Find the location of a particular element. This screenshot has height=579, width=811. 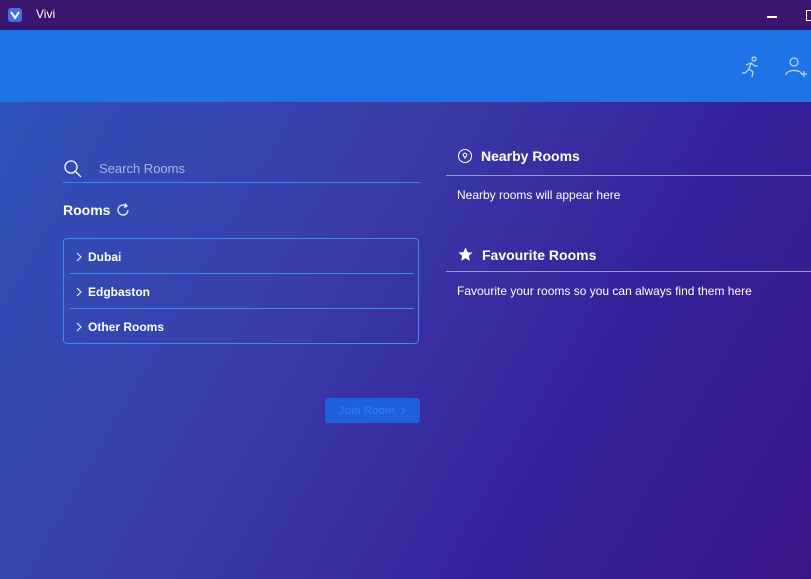

room-label: Edgbaston is located at coordinates (119, 291).